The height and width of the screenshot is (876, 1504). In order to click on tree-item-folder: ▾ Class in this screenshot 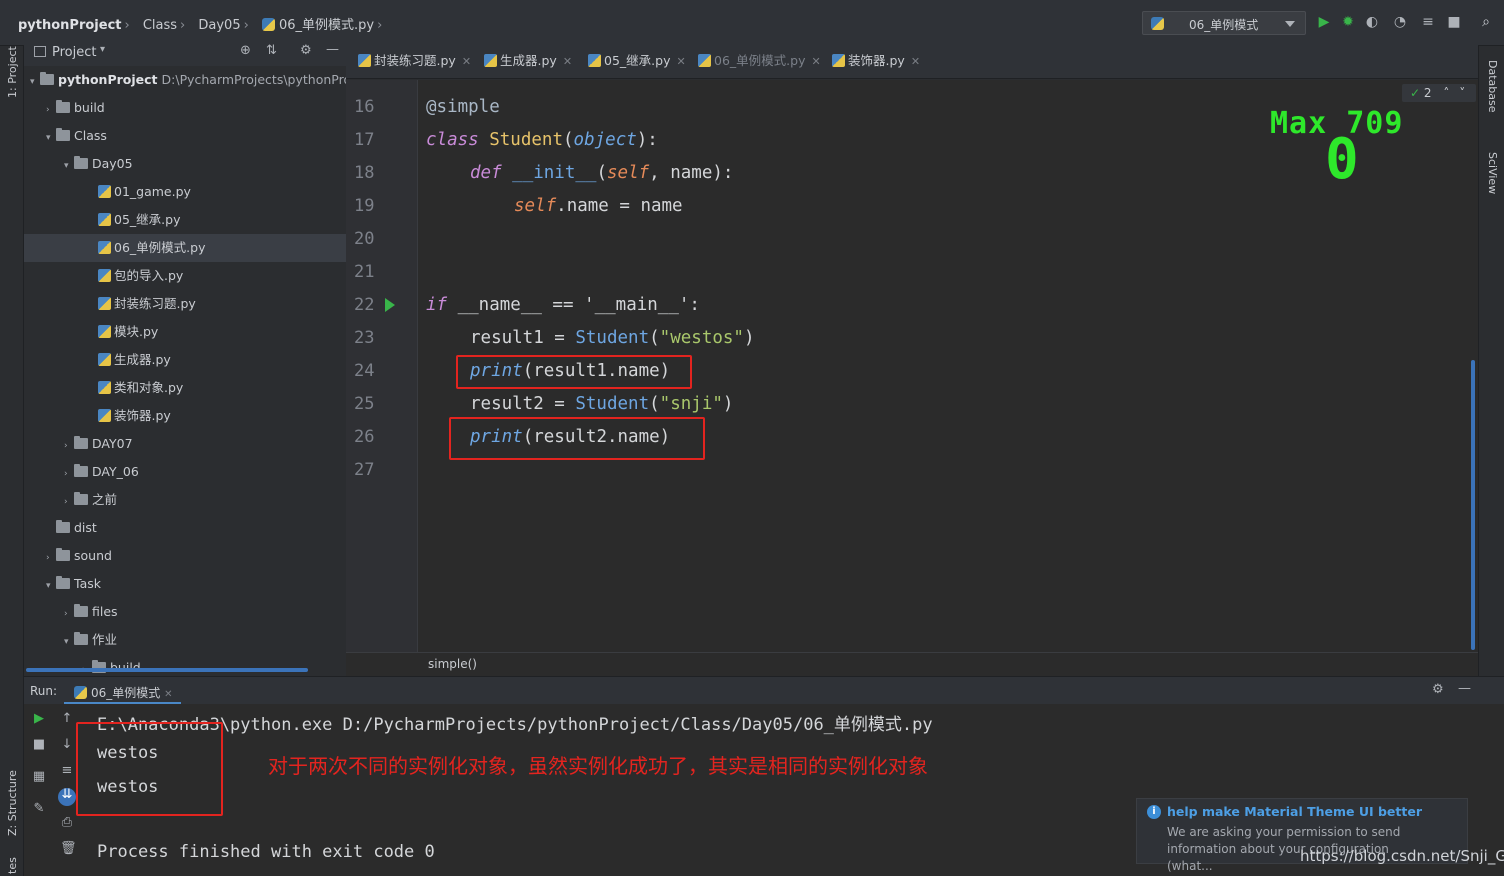, I will do `click(185, 136)`.